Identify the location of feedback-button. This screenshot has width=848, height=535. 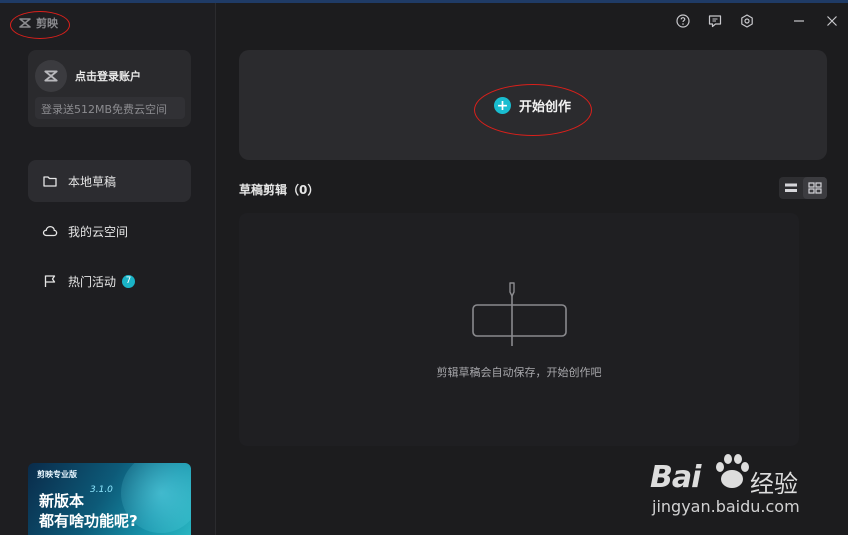
(715, 21).